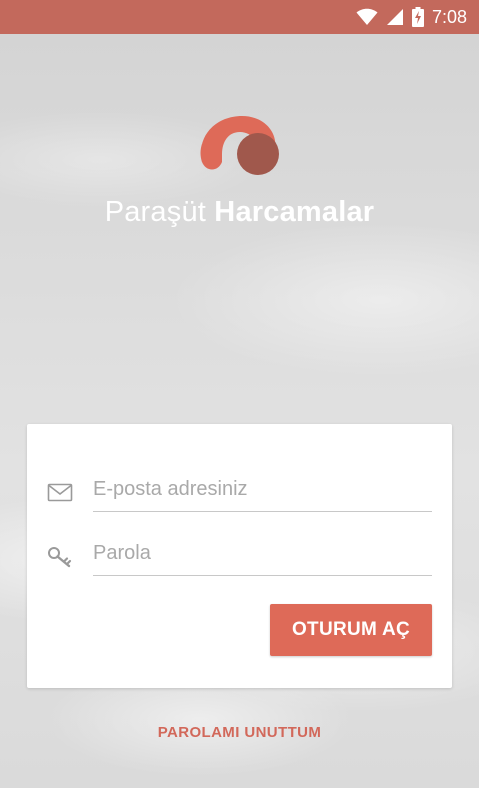 The height and width of the screenshot is (788, 479). What do you see at coordinates (417, 17) in the screenshot?
I see `battery-charging-icon` at bounding box center [417, 17].